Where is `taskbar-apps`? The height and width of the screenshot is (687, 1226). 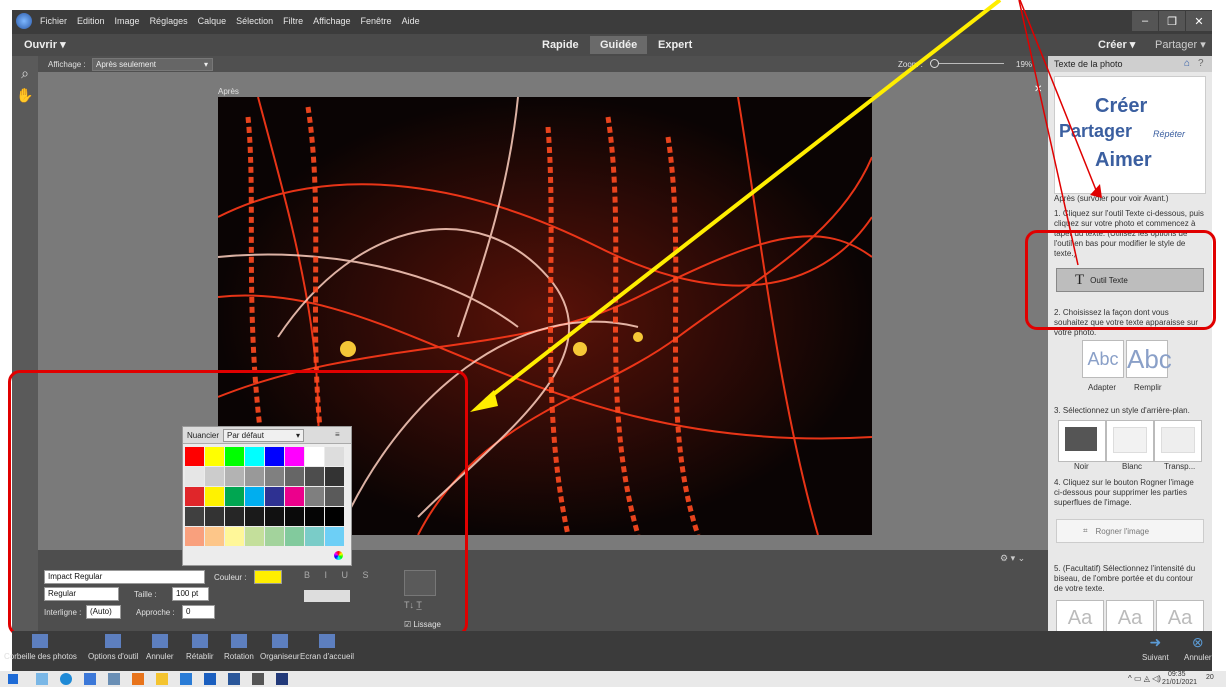
taskbar-apps is located at coordinates (162, 679).